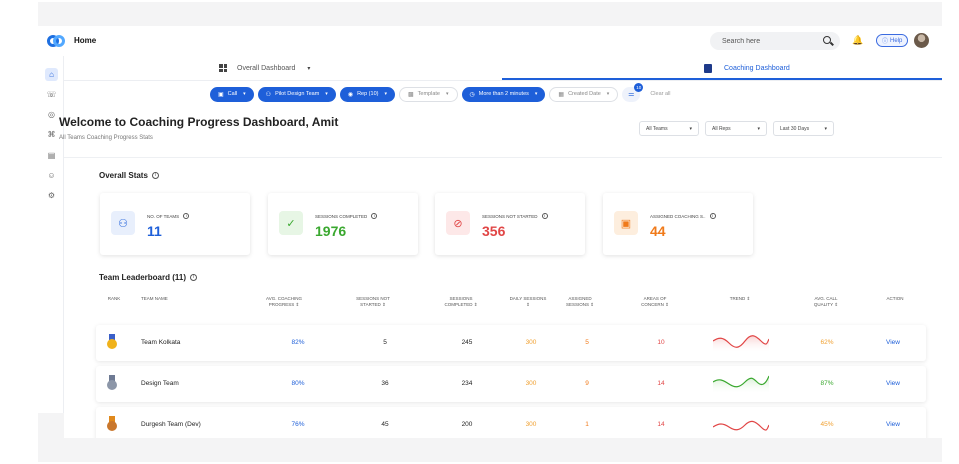 The image size is (959, 464). I want to click on team-icon: ⚇, so click(268, 94).